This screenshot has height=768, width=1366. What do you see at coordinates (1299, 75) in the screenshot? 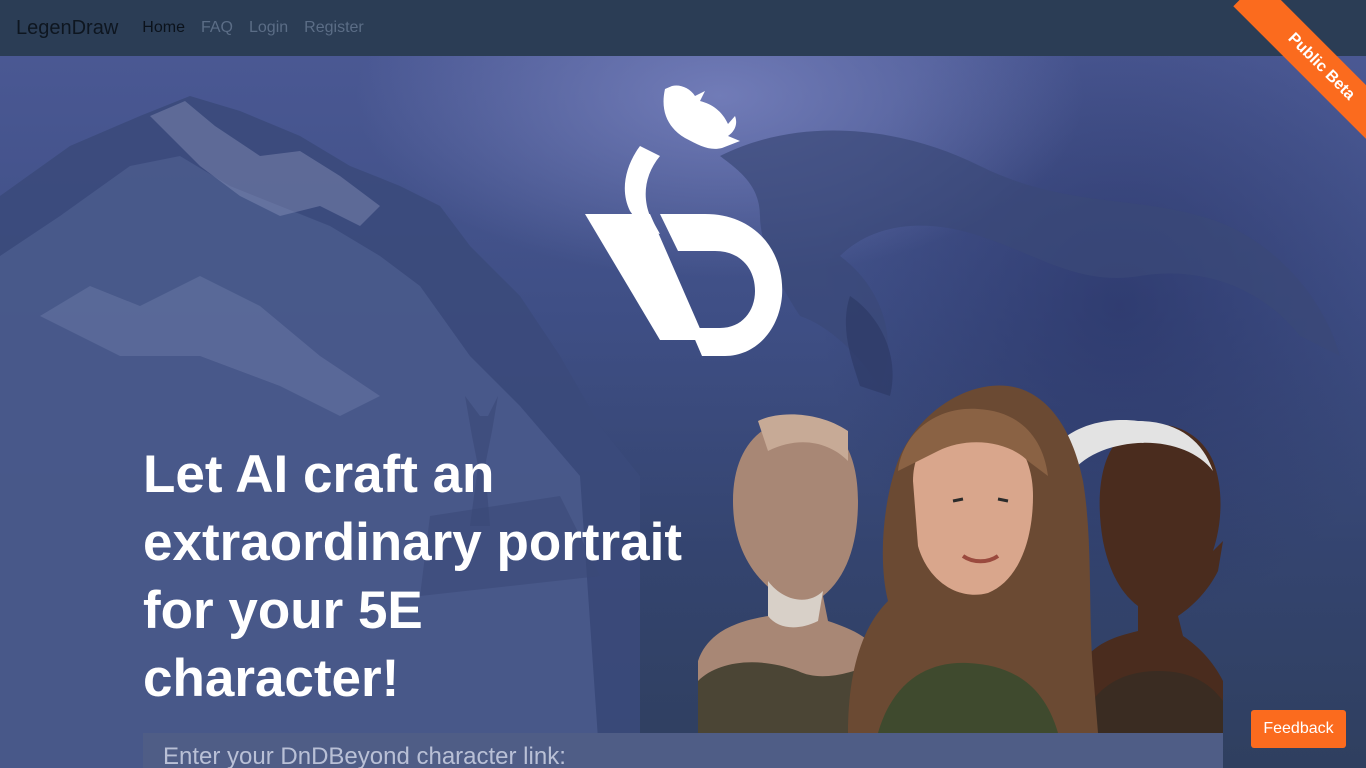
I see `ribbon-label: Public Beta` at bounding box center [1299, 75].